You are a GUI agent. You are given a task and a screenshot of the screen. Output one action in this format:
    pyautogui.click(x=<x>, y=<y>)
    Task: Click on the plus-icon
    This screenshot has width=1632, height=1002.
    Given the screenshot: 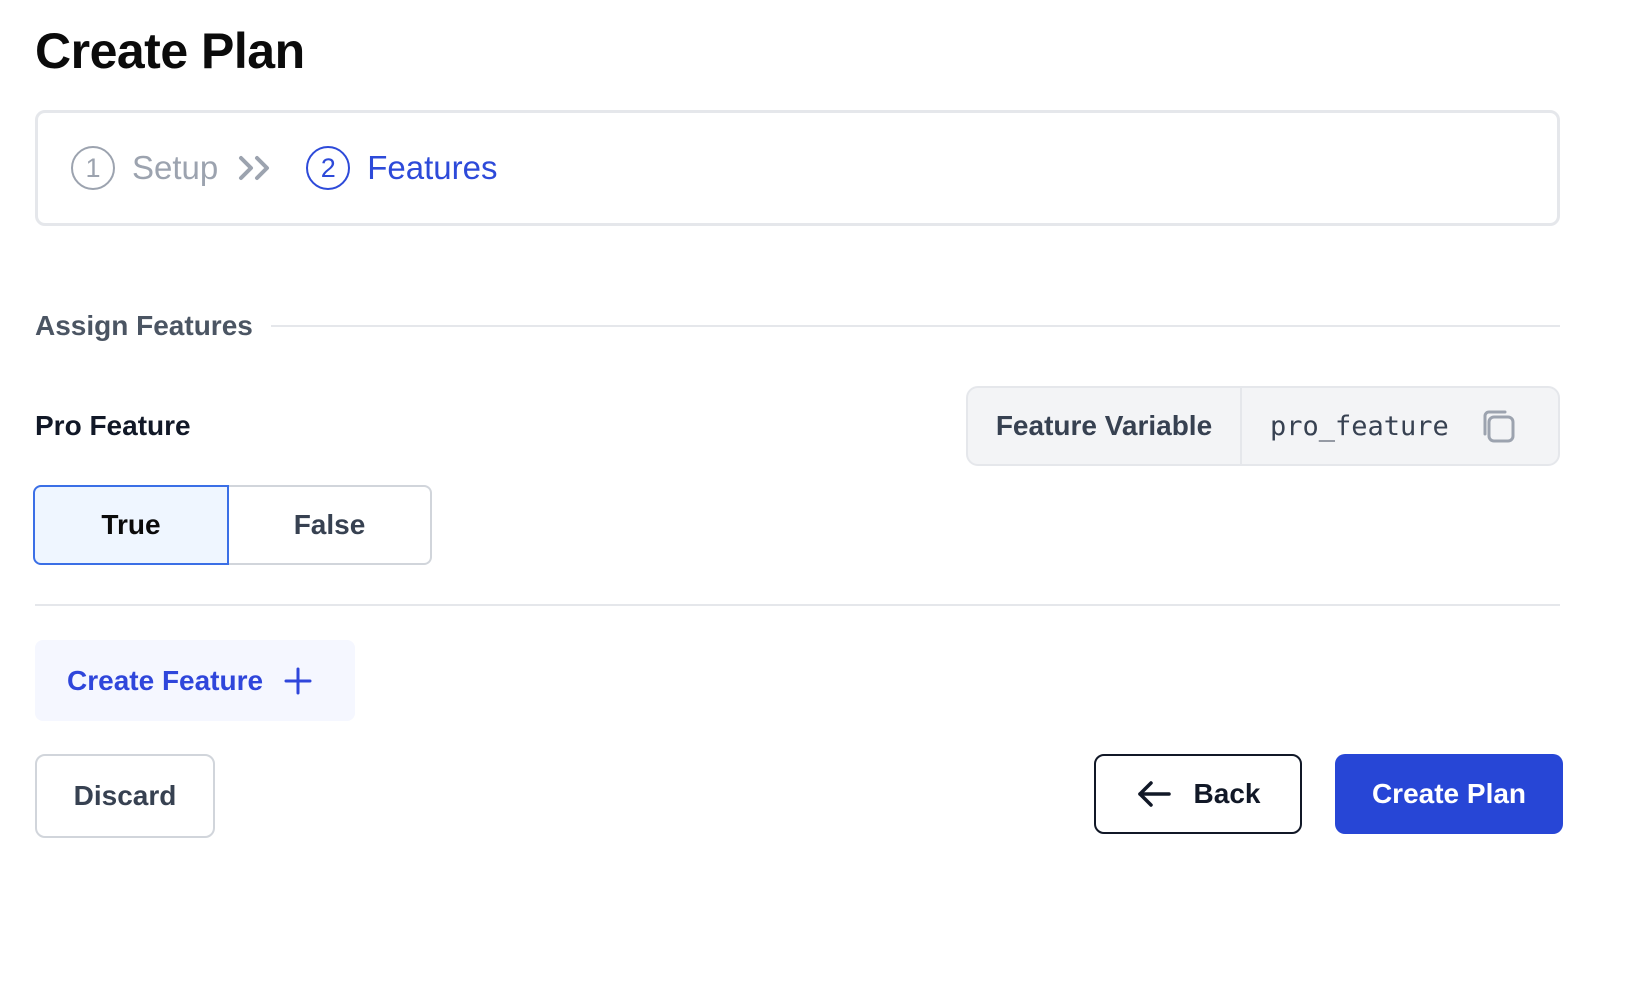 What is the action you would take?
    pyautogui.click(x=298, y=681)
    